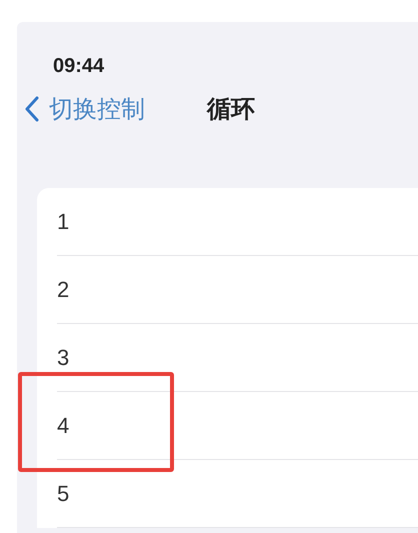 This screenshot has width=418, height=533. What do you see at coordinates (231, 110) in the screenshot?
I see `screen-title: 循环` at bounding box center [231, 110].